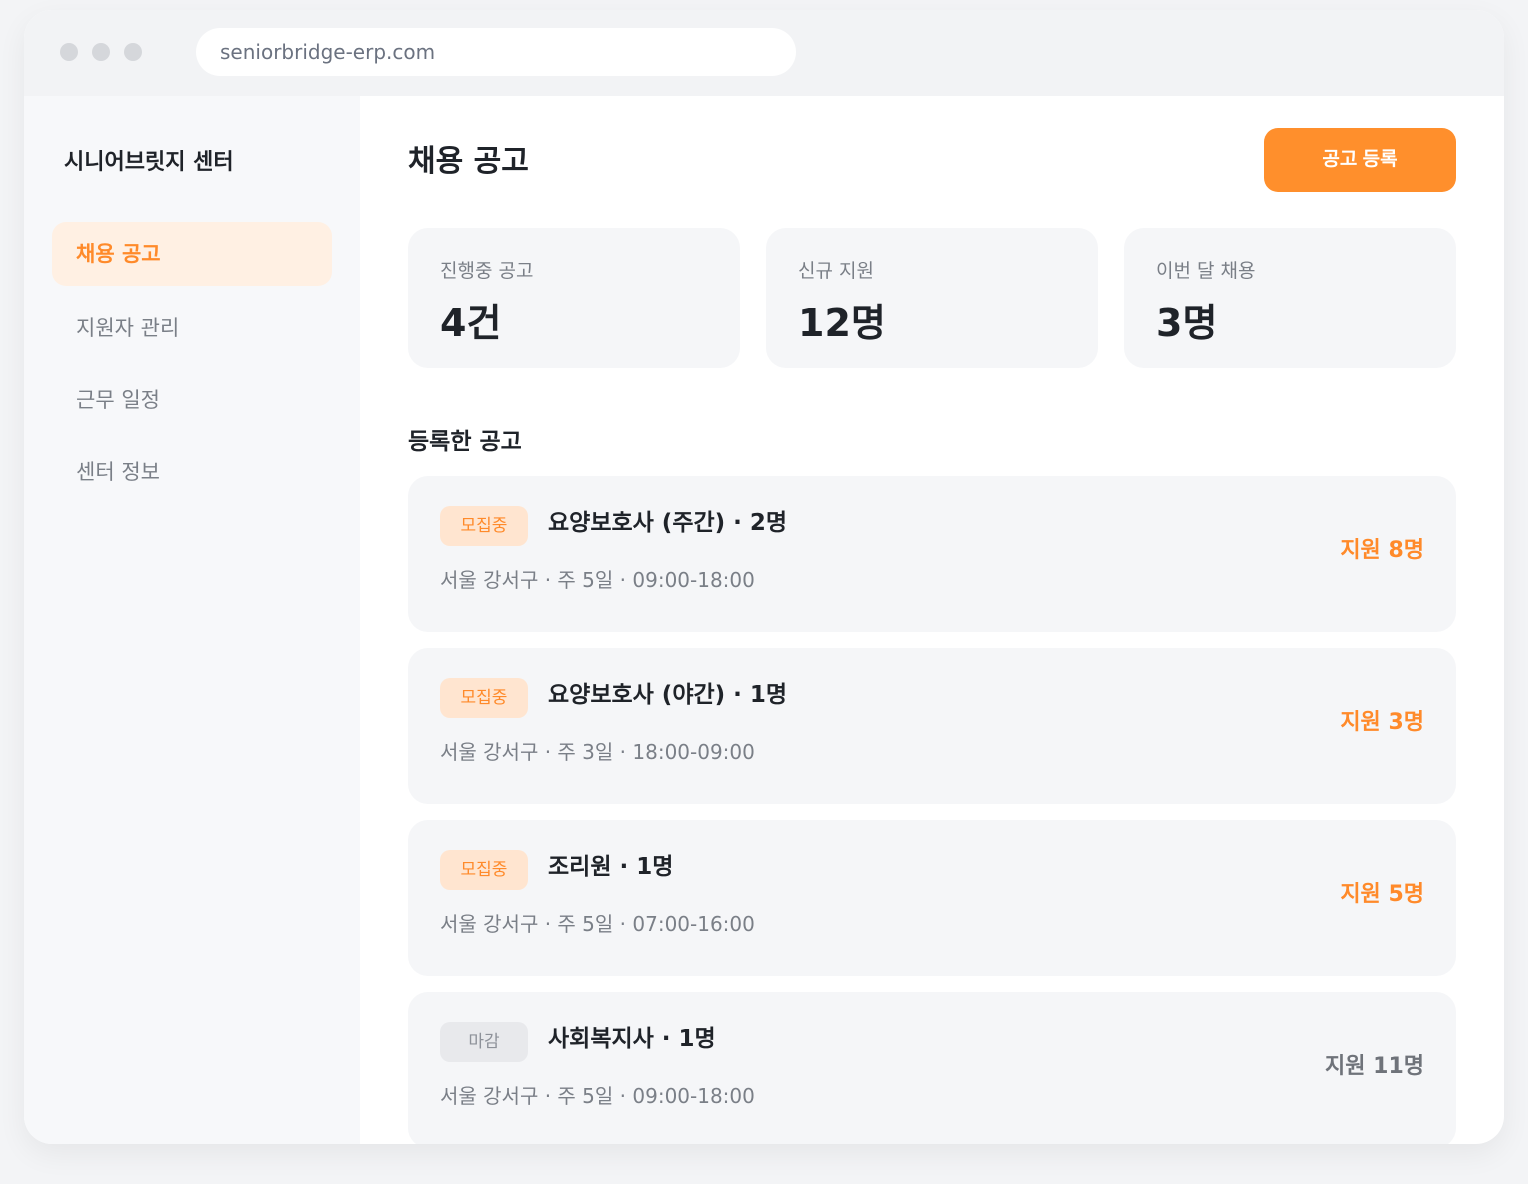 The width and height of the screenshot is (1528, 1184). I want to click on stat-label: 진행중 공고, so click(487, 271).